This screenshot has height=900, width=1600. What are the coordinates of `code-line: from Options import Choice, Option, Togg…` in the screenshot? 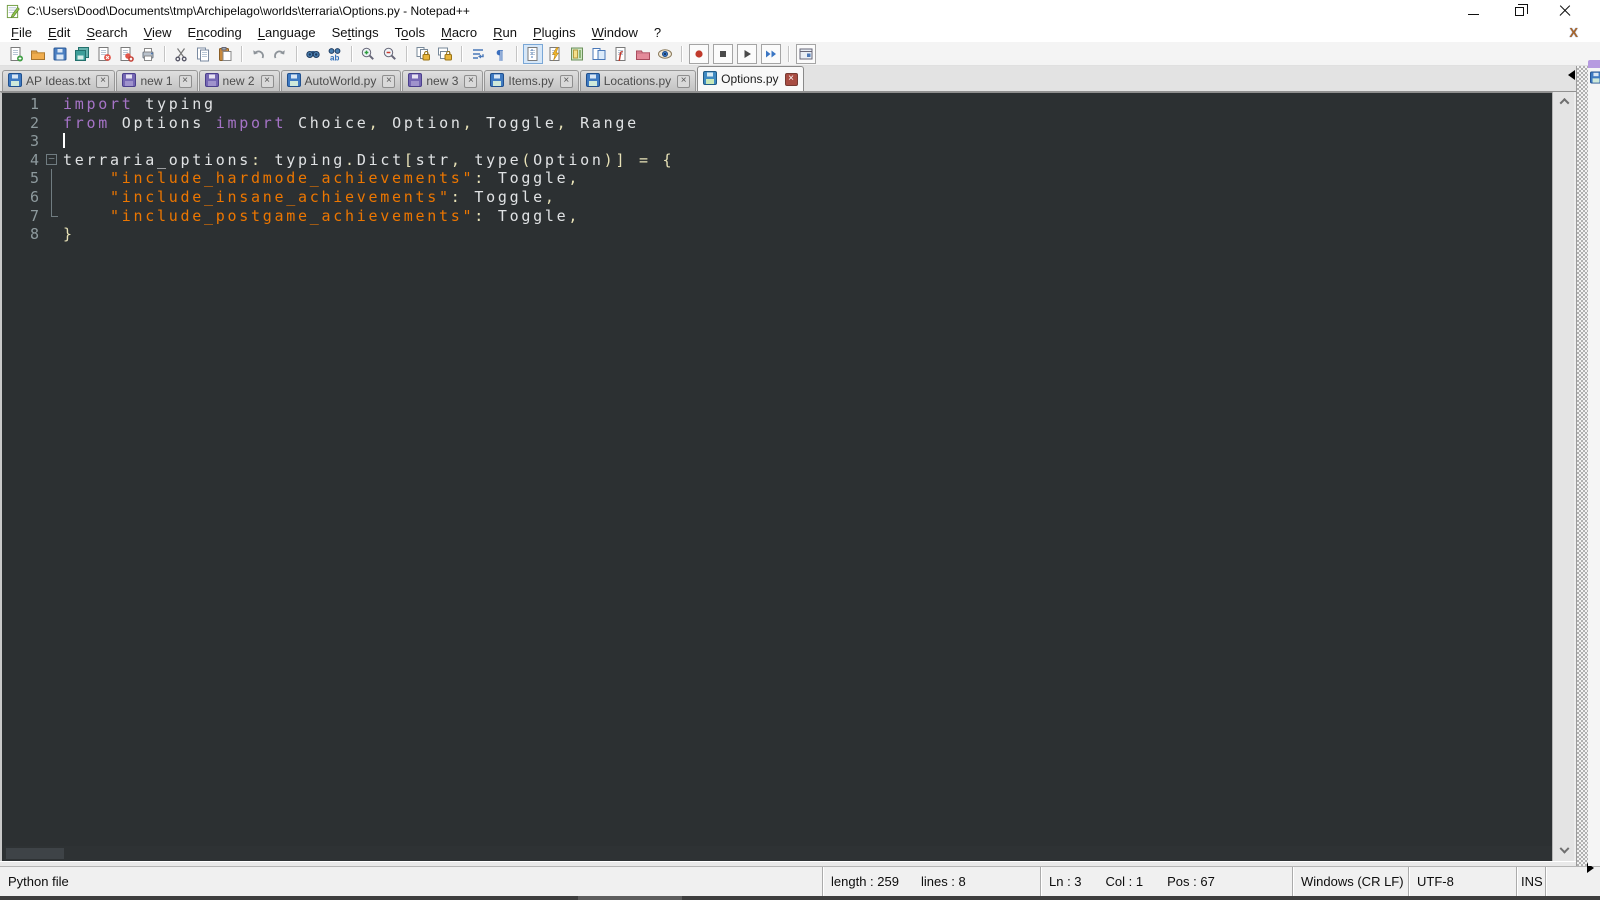 It's located at (807, 123).